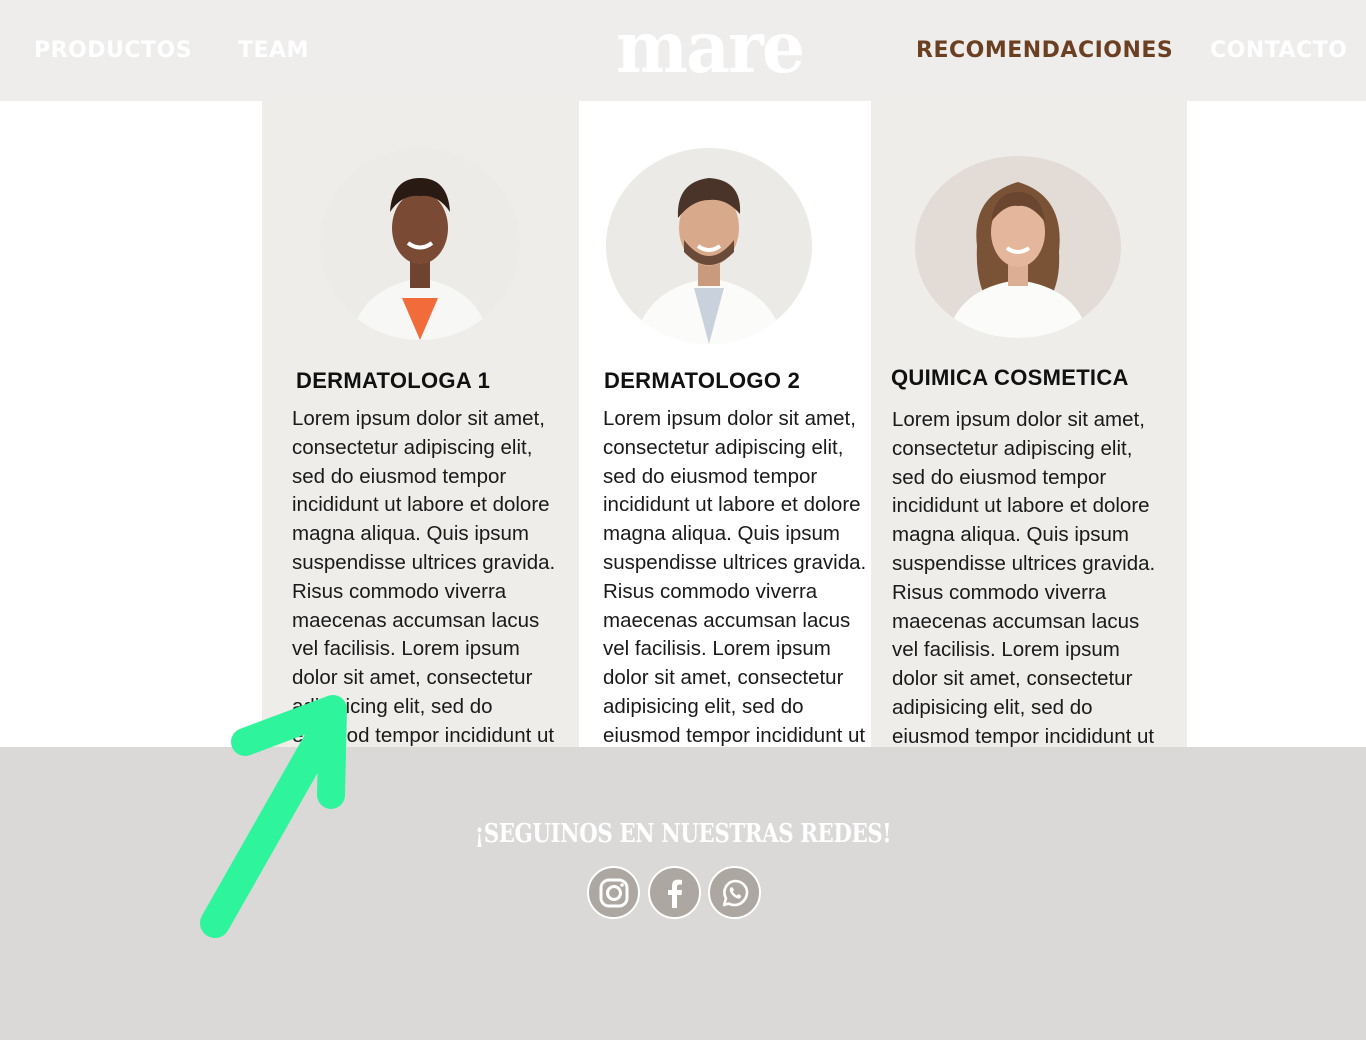 The width and height of the screenshot is (1366, 1040). I want to click on card-title: DERMATOLOGA 1, so click(393, 380).